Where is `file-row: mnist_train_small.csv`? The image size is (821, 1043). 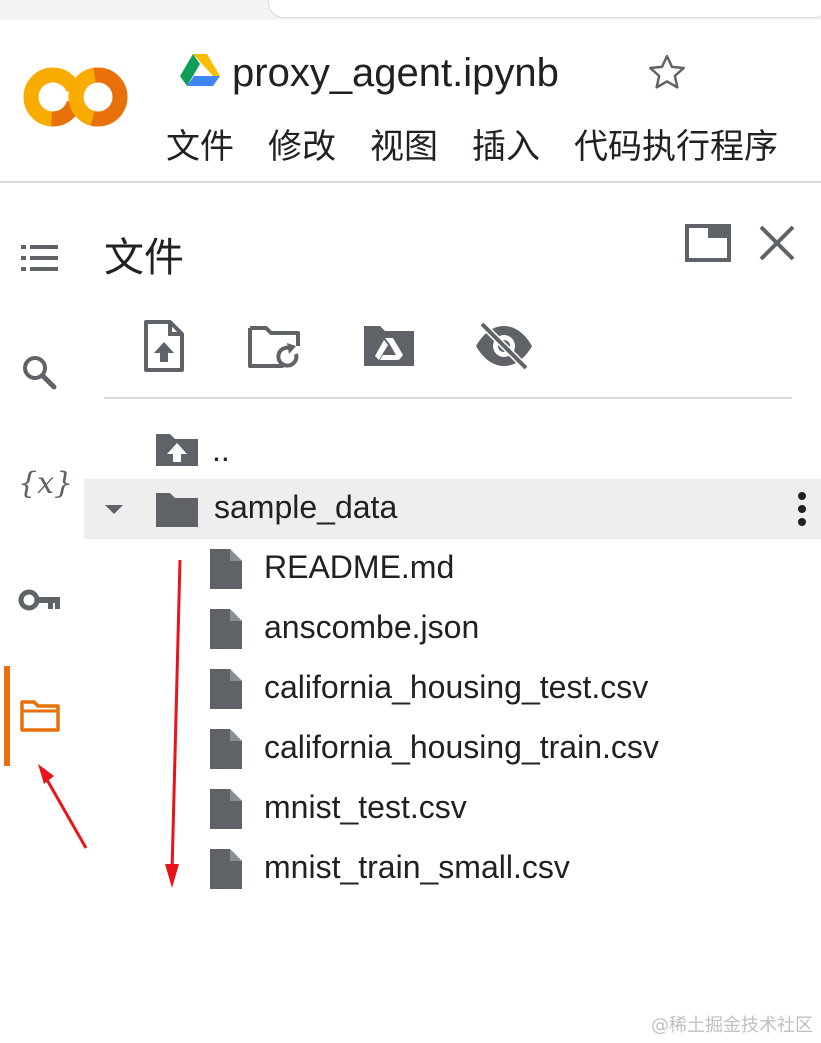
file-row: mnist_train_small.csv is located at coordinates (452, 869).